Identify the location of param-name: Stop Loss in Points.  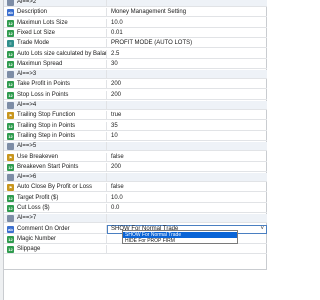
(43, 94).